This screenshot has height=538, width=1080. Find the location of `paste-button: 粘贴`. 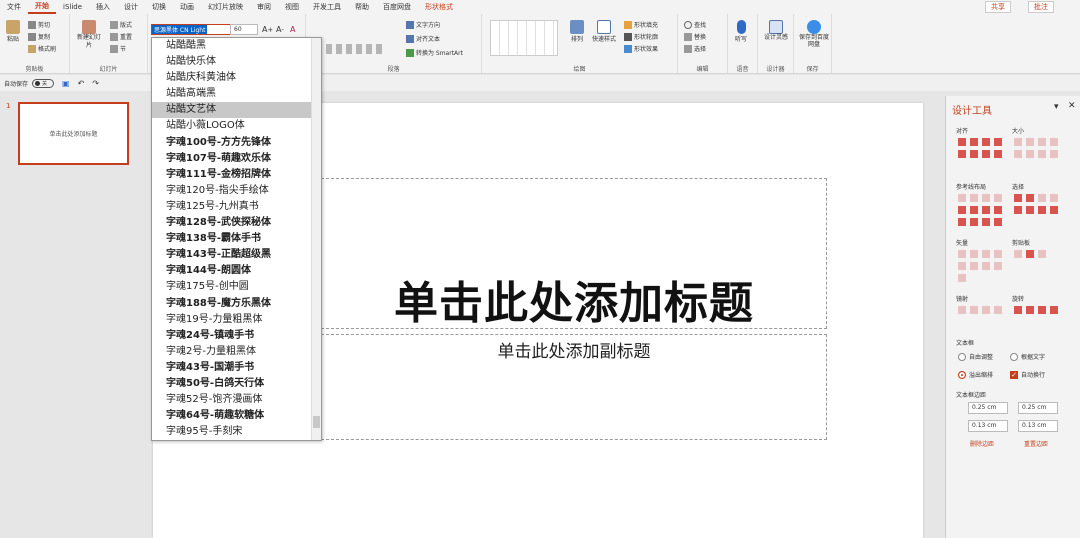

paste-button: 粘贴 is located at coordinates (13, 31).